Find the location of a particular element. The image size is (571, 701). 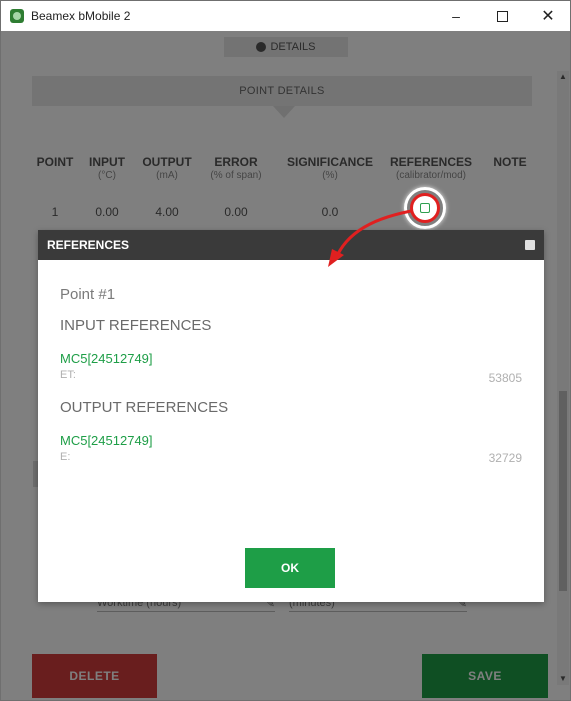

input-ref-name: MC5[24512749] is located at coordinates (106, 358).